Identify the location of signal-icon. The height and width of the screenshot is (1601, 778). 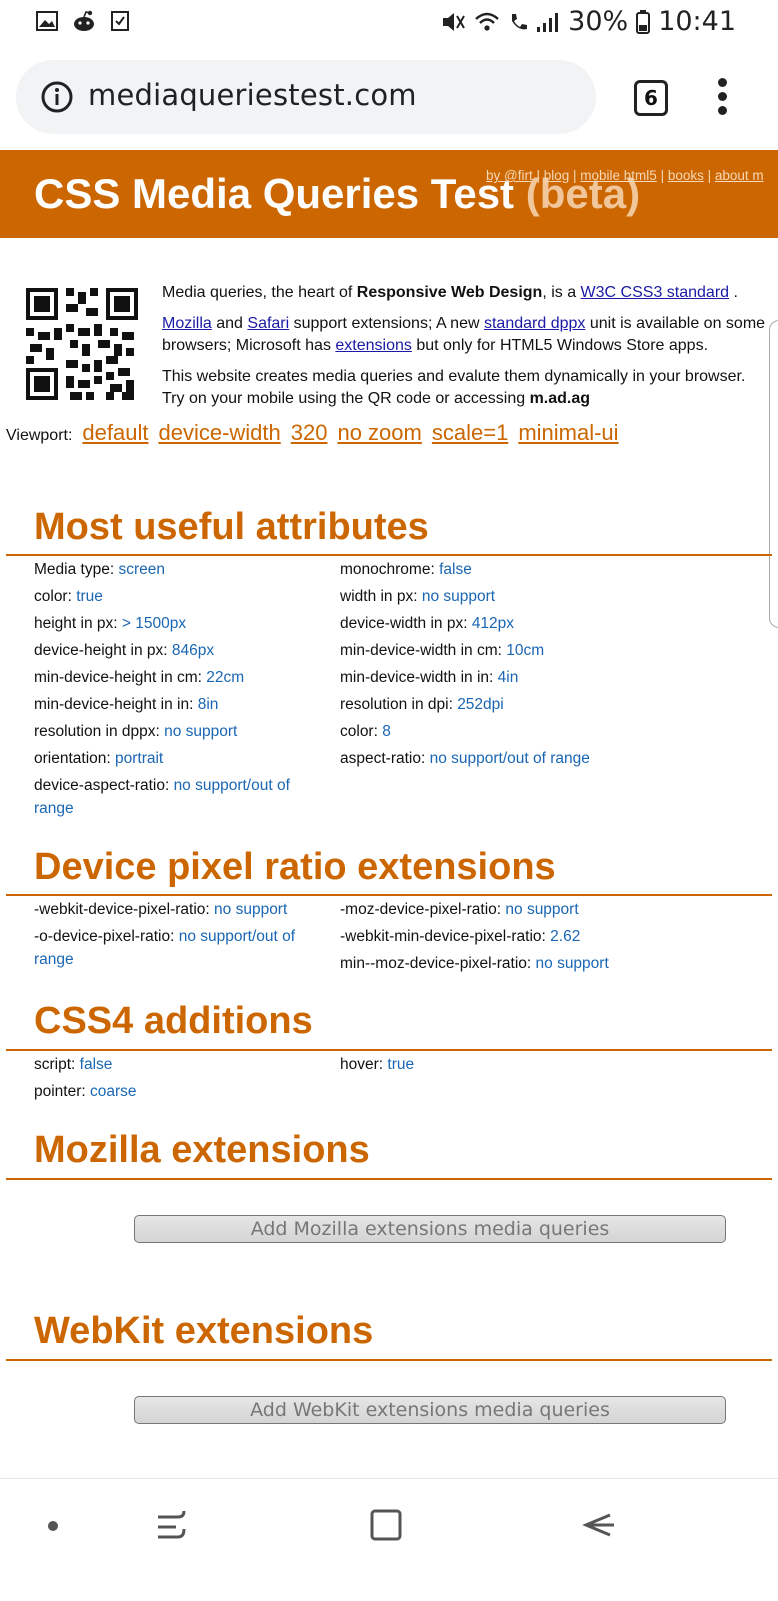
(548, 22).